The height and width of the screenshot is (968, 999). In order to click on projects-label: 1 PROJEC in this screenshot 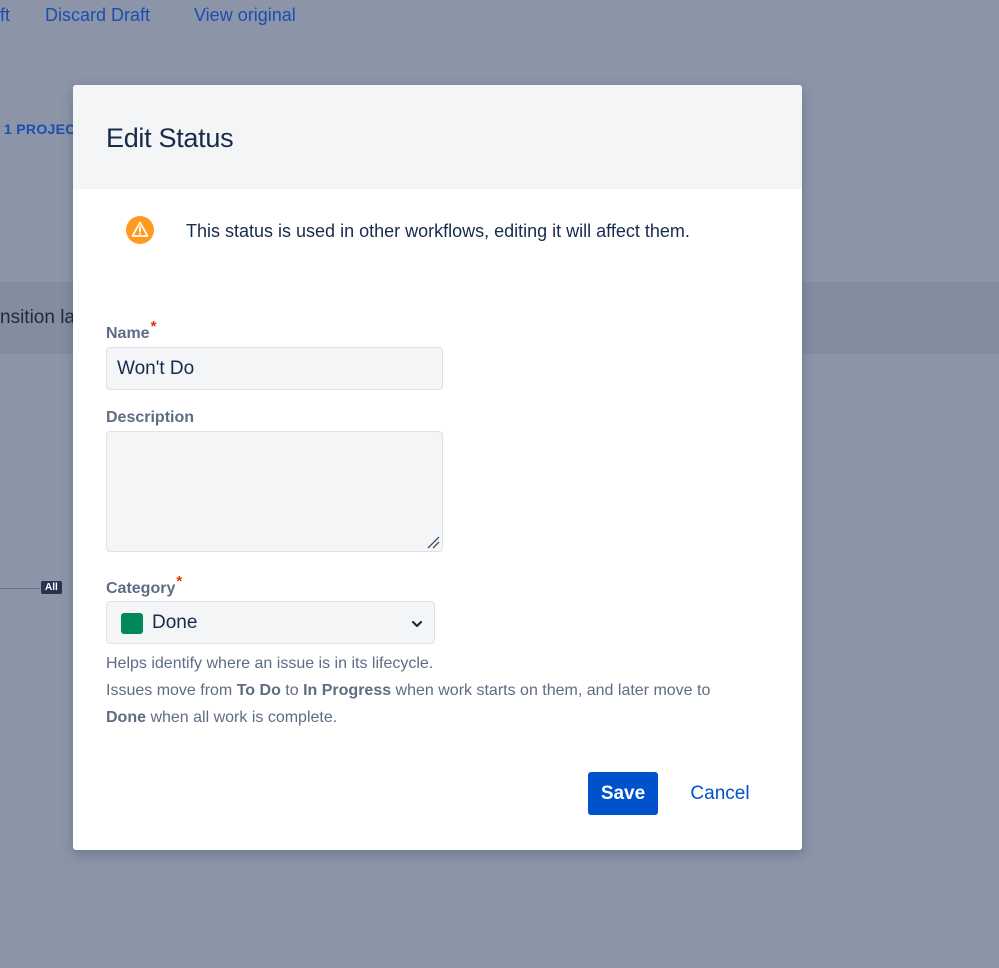, I will do `click(40, 129)`.